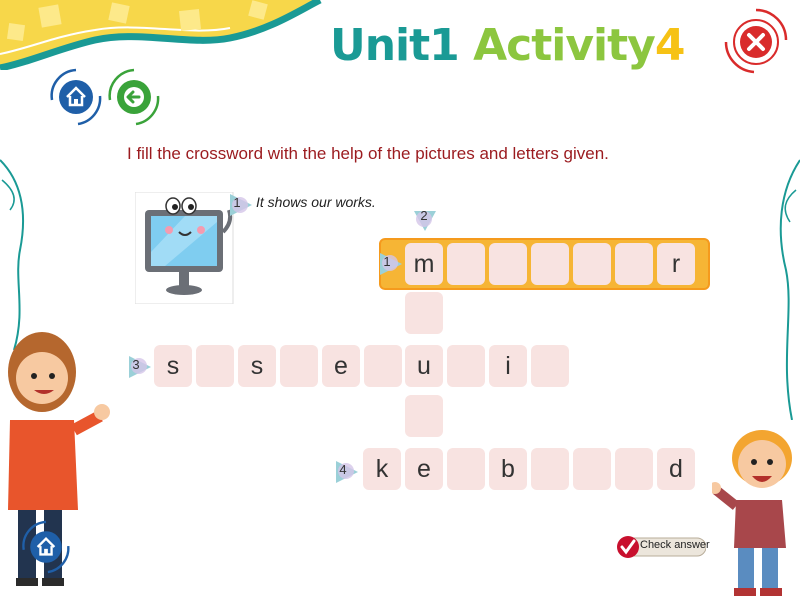 Image resolution: width=800 pixels, height=600 pixels. I want to click on page-title: Unit1 Activity4, so click(508, 45).